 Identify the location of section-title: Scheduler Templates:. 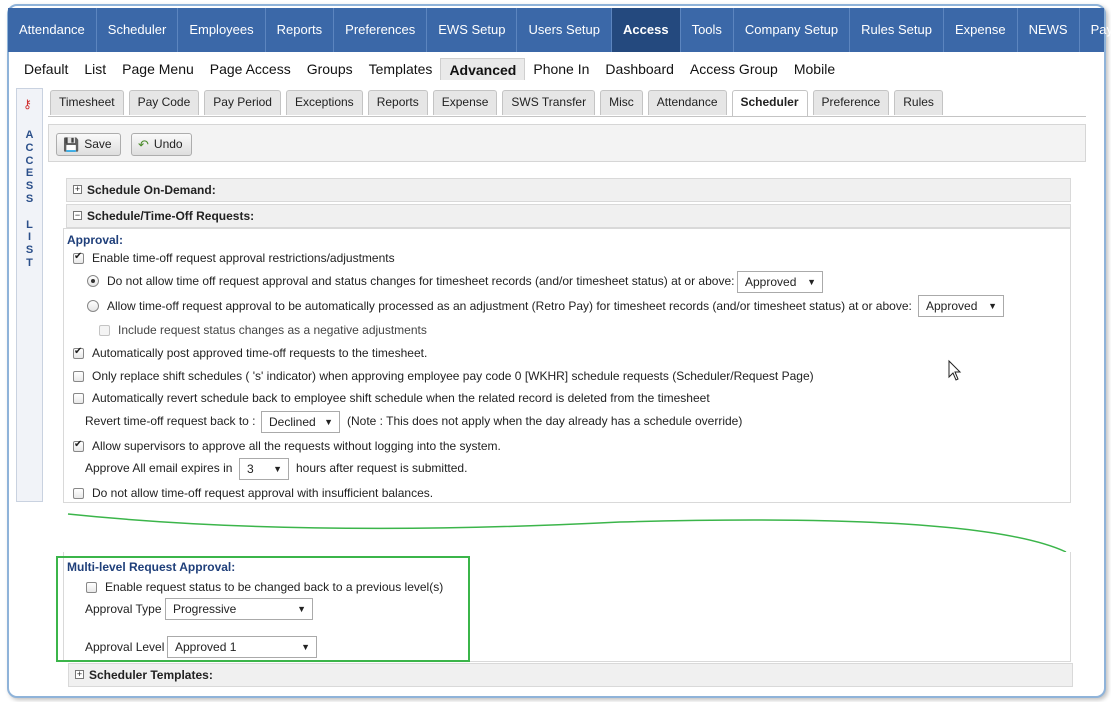
(151, 675).